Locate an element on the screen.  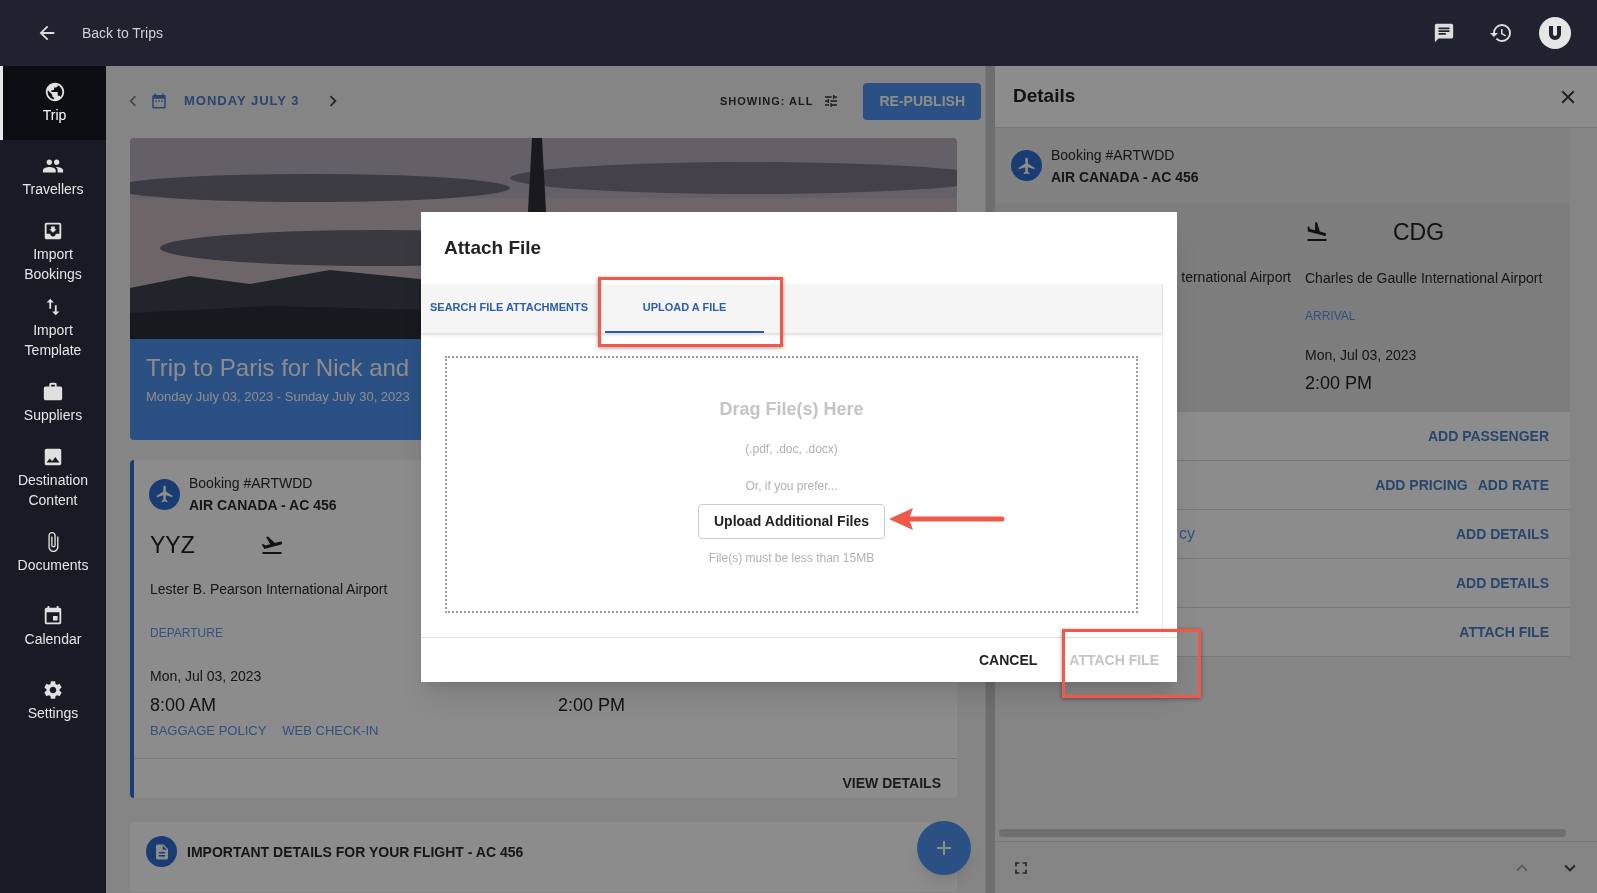
sidebar-item: Import Template is located at coordinates (53, 328).